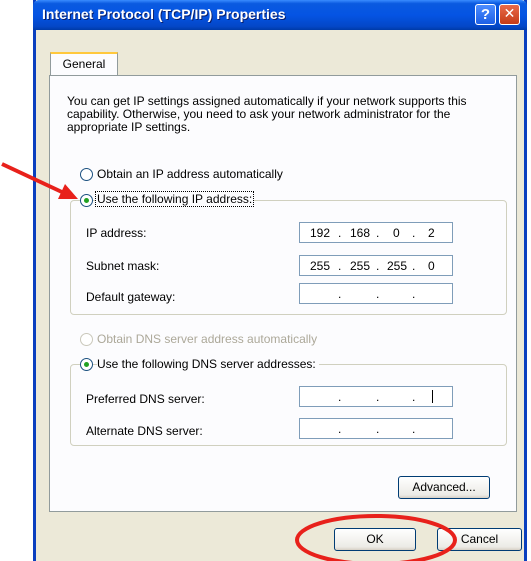 The width and height of the screenshot is (531, 561). What do you see at coordinates (320, 233) in the screenshot?
I see `ip-octet-1: 192` at bounding box center [320, 233].